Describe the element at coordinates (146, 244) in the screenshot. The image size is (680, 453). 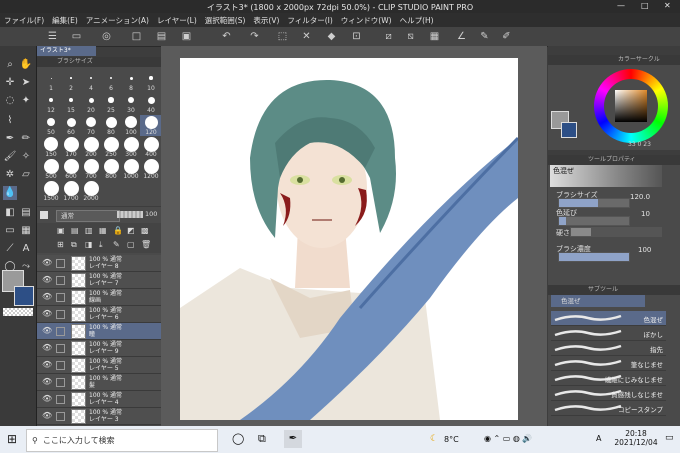
I see `delete-layer-icon: 🗑` at that location.